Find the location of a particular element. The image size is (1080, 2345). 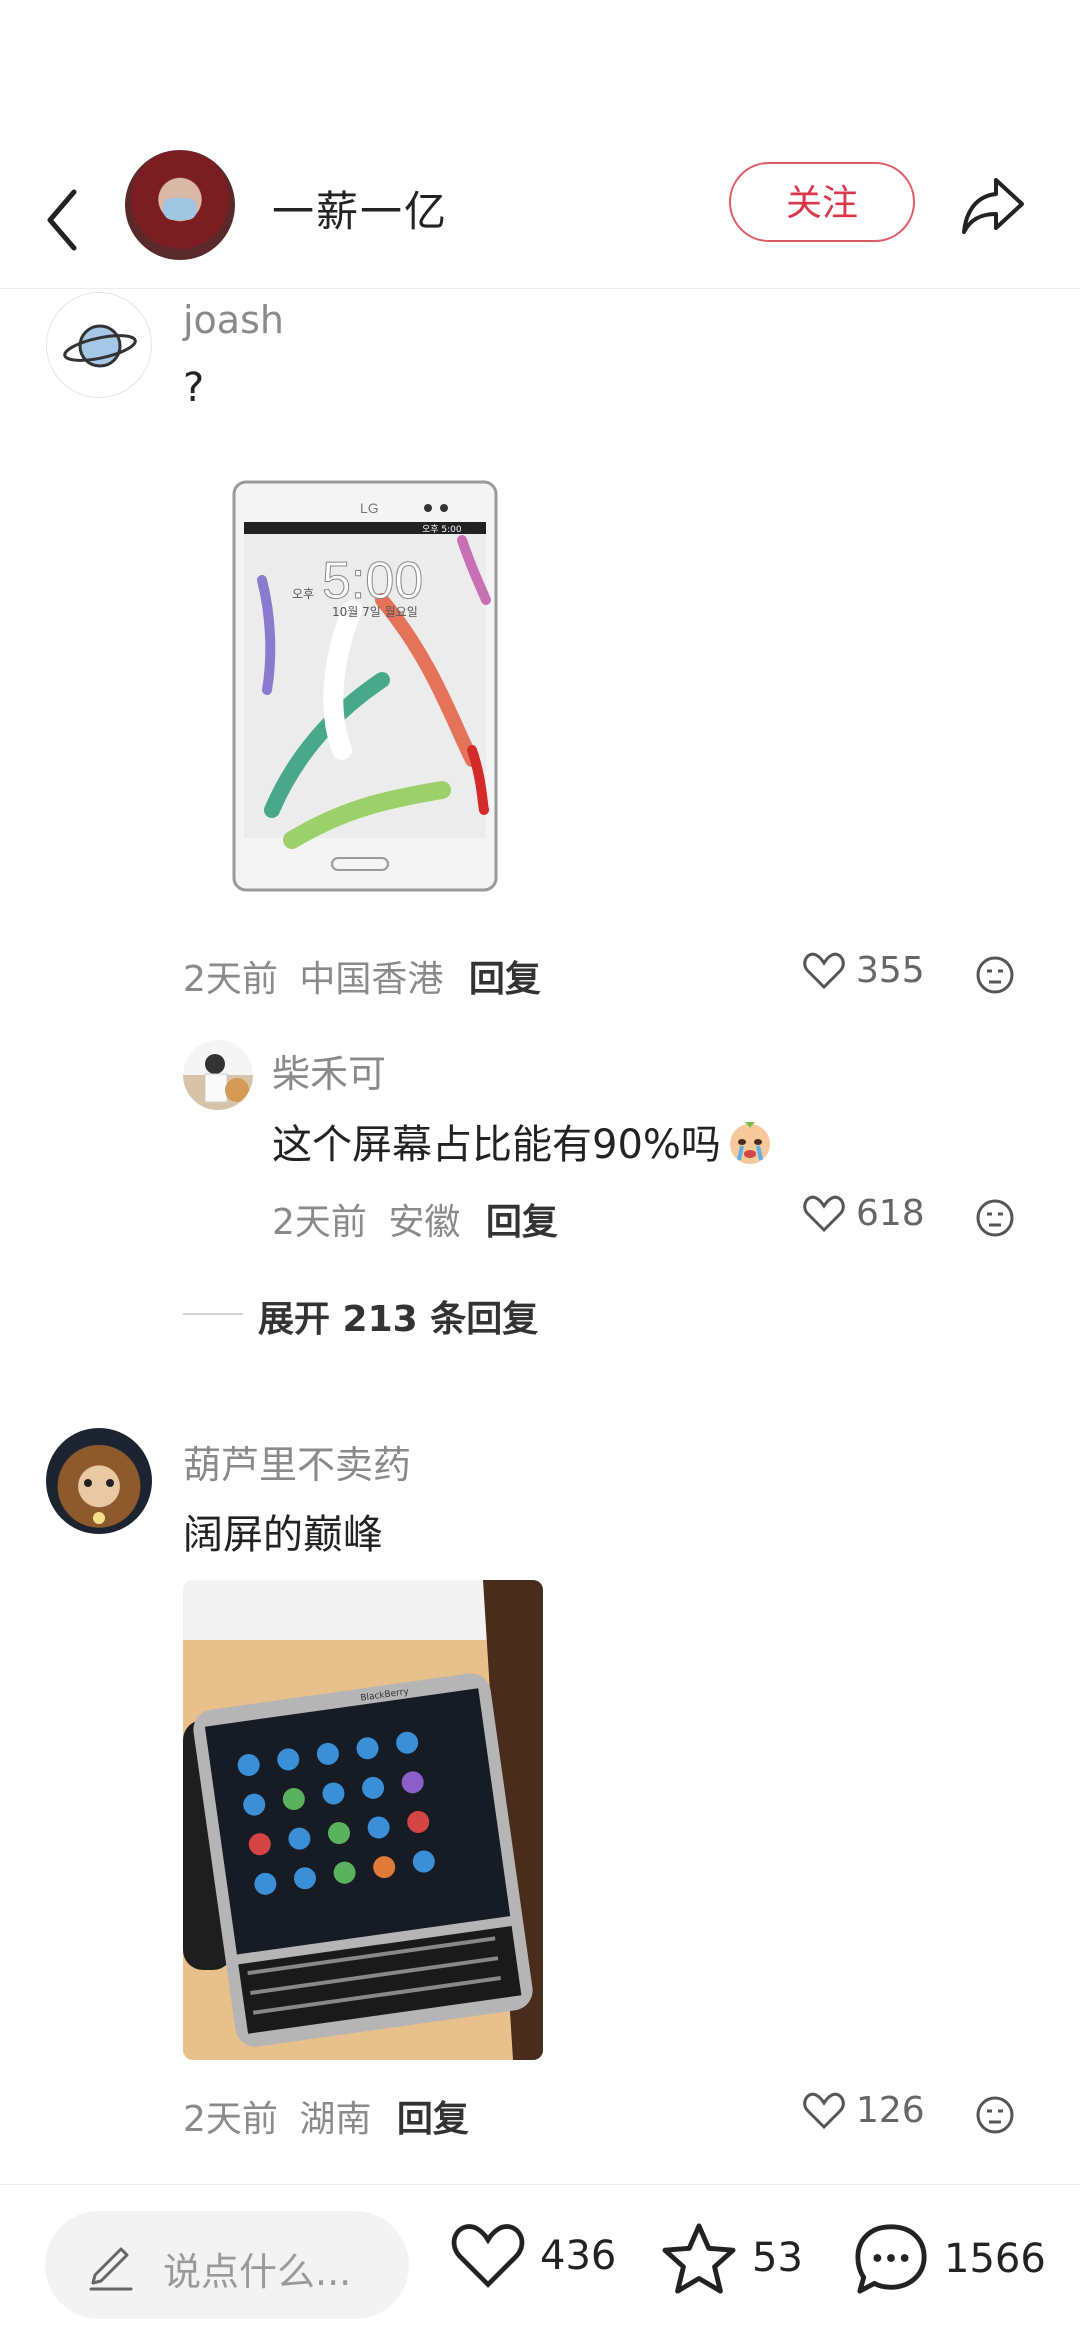

back-arrow-icon is located at coordinates (65, 220).